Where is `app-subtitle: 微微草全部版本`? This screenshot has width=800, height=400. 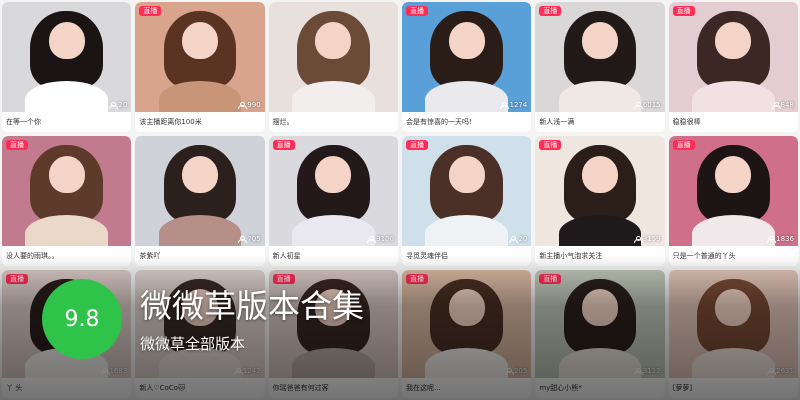 app-subtitle: 微微草全部版本 is located at coordinates (193, 344).